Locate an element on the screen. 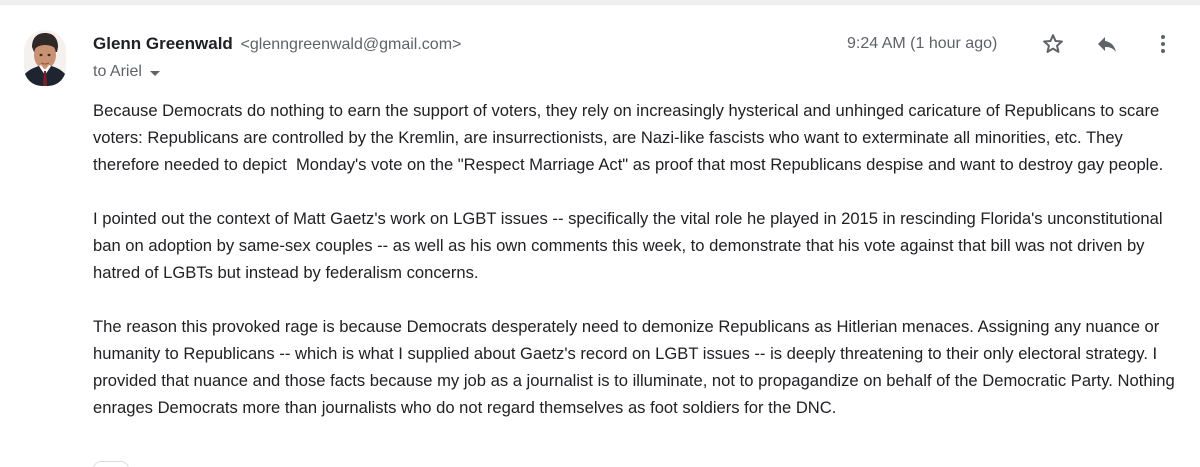 This screenshot has width=1200, height=467. recipient-details: to Ariel is located at coordinates (126, 72).